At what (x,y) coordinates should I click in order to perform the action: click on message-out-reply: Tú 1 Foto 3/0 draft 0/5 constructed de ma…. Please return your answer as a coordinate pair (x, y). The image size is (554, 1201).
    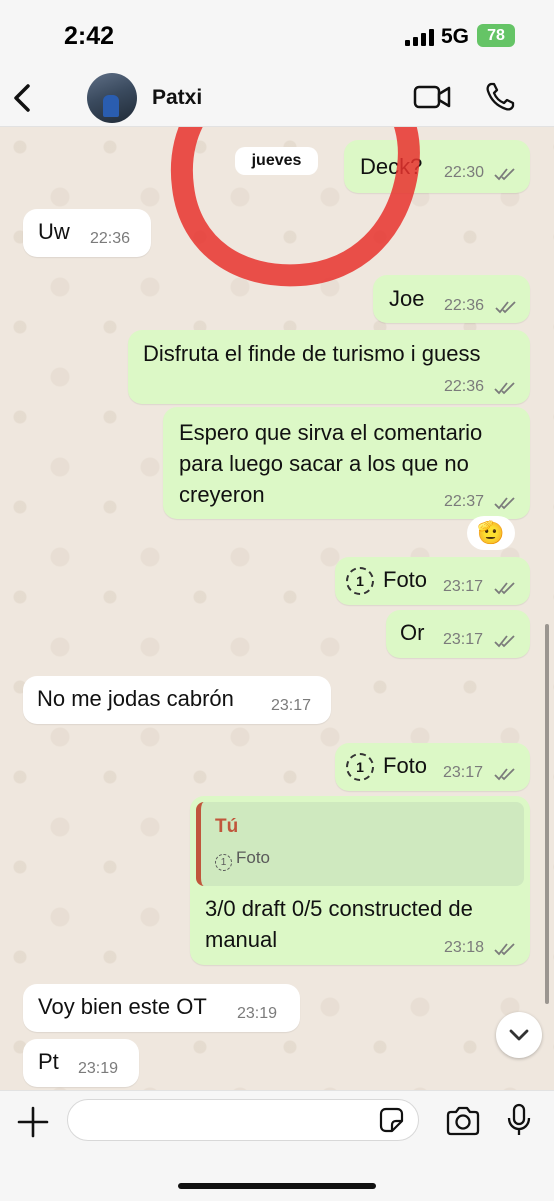
    Looking at the image, I should click on (360, 880).